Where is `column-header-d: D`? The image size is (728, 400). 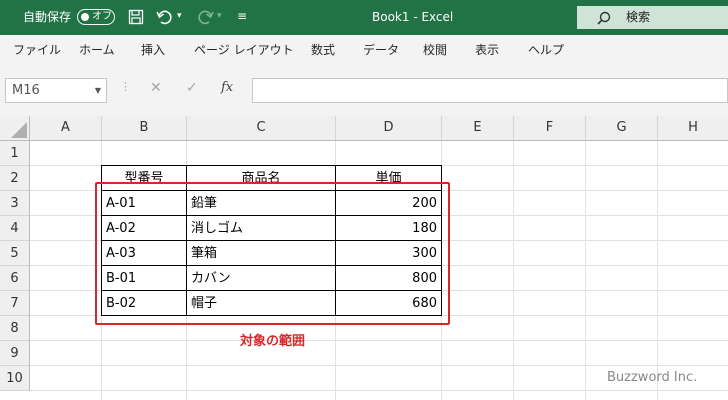
column-header-d: D is located at coordinates (389, 128).